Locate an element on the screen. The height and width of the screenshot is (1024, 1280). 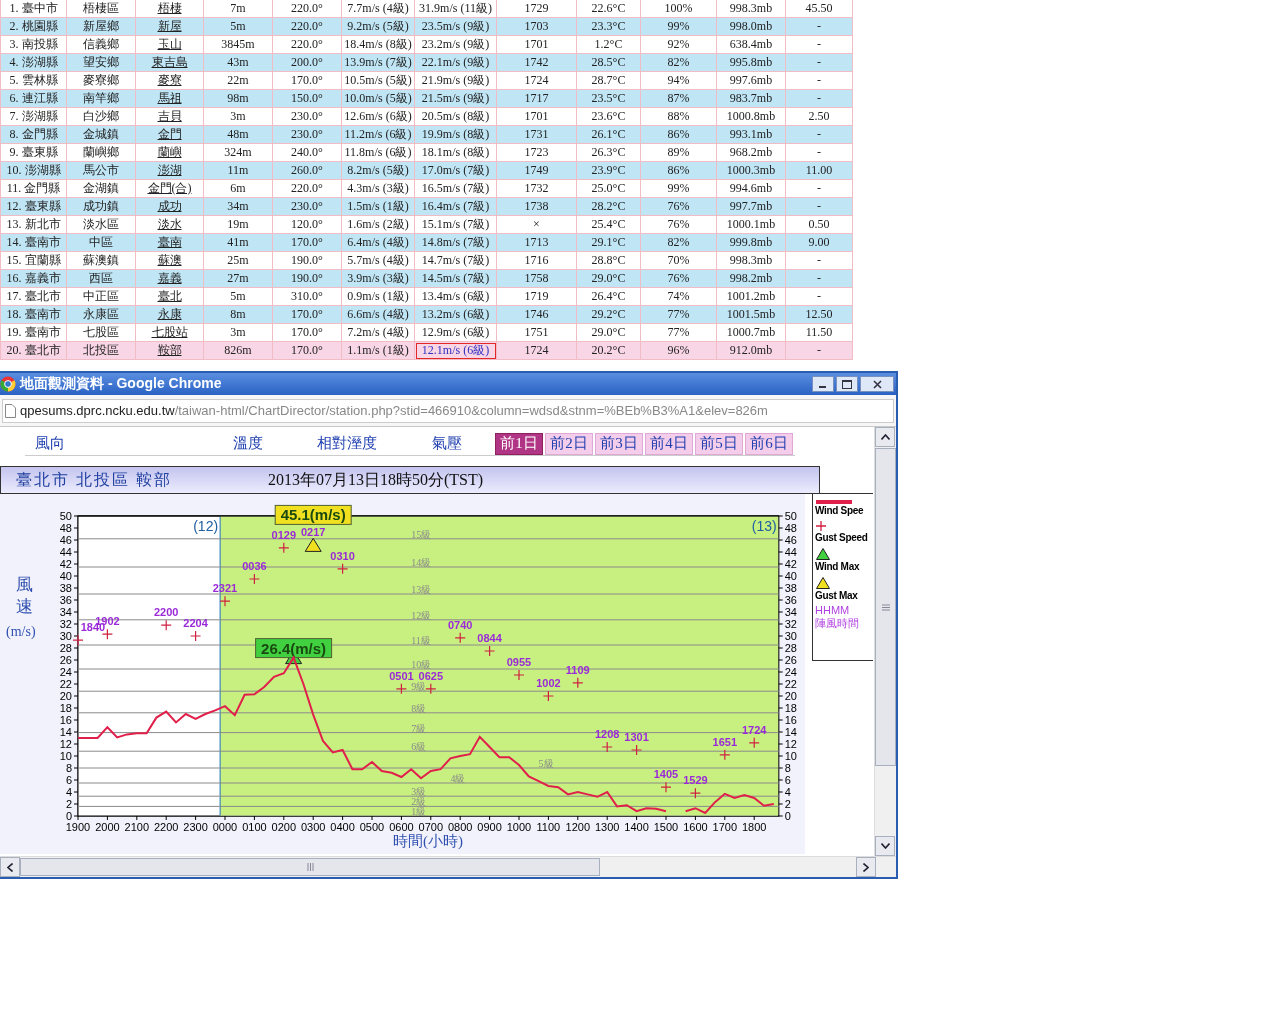
y-tick-label: 32 is located at coordinates (790, 624).